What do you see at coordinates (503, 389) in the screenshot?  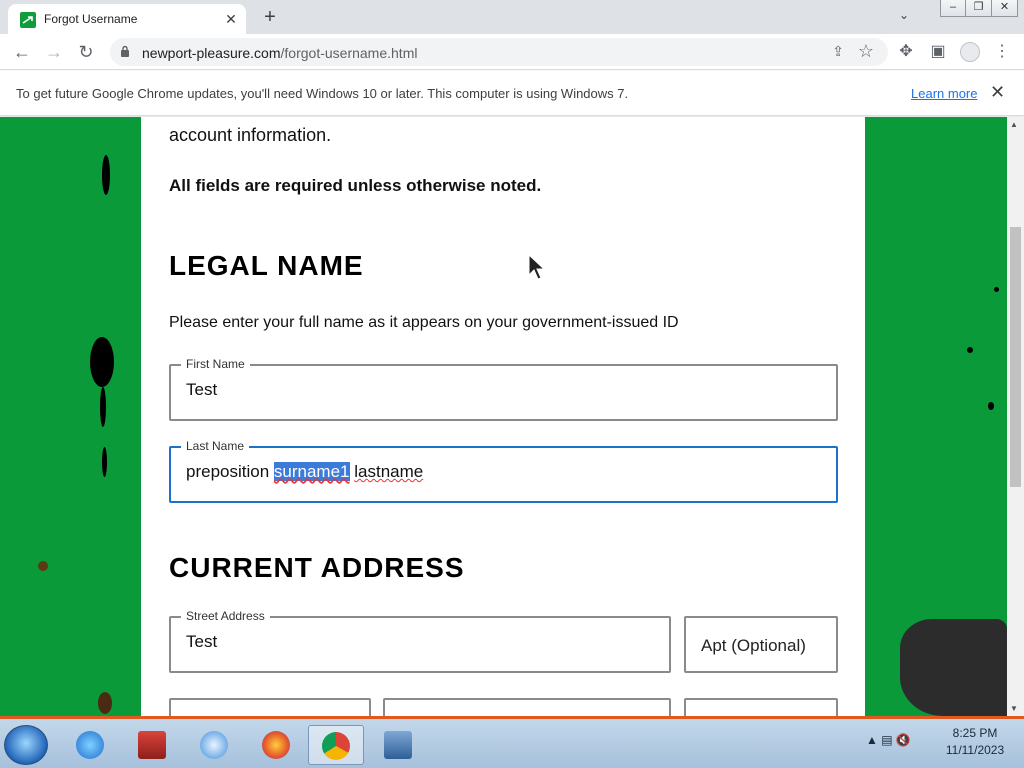 I see `first-name-field: First Name Test` at bounding box center [503, 389].